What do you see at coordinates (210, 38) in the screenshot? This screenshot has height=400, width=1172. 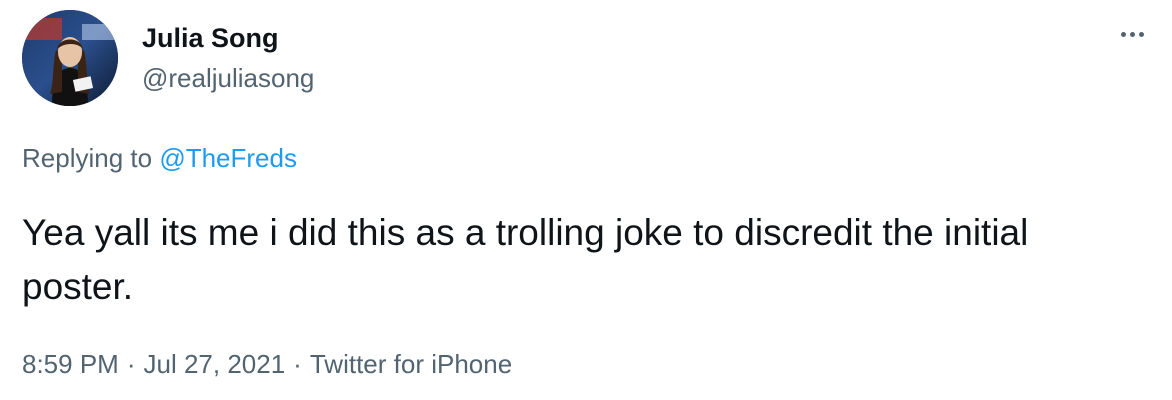 I see `author-display-name: Julia Song` at bounding box center [210, 38].